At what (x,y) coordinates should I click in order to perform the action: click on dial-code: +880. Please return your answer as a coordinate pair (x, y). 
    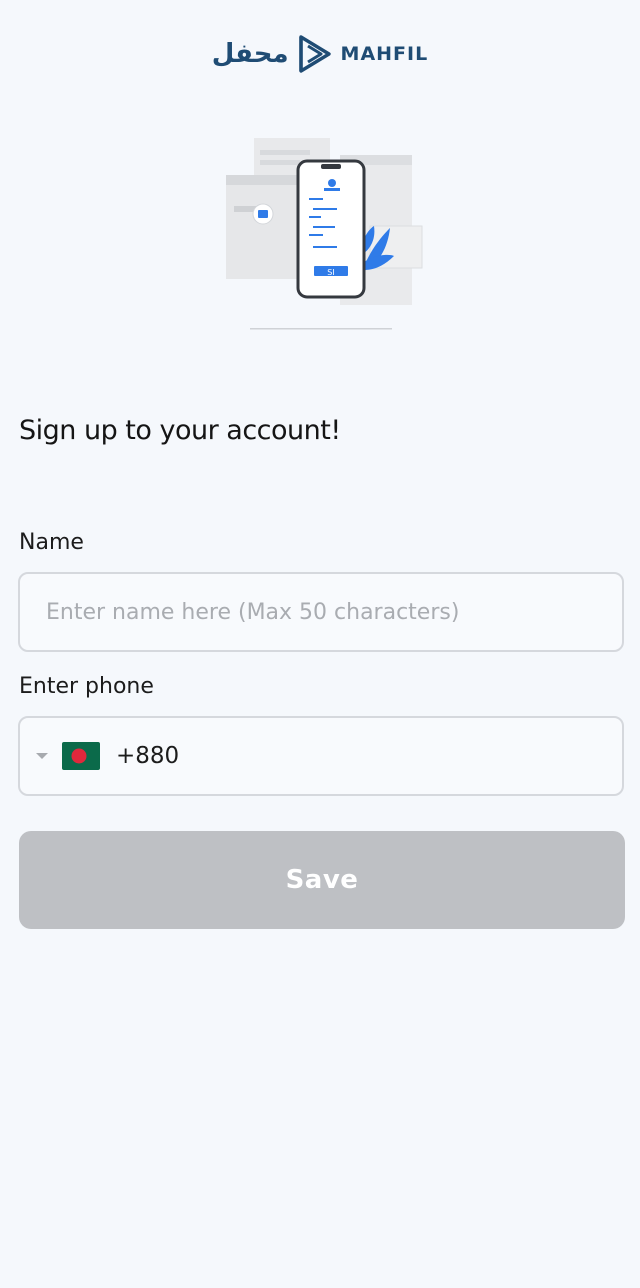
    Looking at the image, I should click on (147, 756).